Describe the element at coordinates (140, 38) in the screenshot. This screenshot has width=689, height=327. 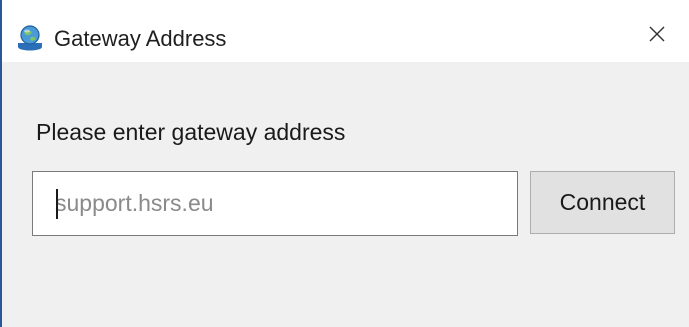
I see `window-title: Gateway Address` at that location.